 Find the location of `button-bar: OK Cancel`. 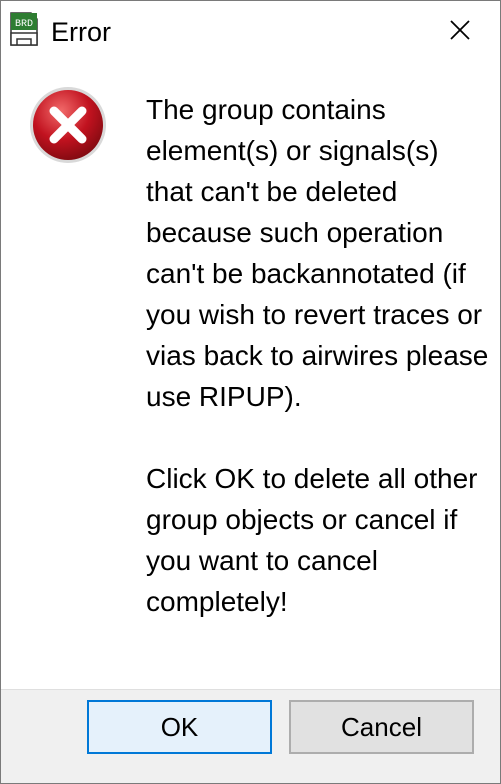

button-bar: OK Cancel is located at coordinates (250, 736).